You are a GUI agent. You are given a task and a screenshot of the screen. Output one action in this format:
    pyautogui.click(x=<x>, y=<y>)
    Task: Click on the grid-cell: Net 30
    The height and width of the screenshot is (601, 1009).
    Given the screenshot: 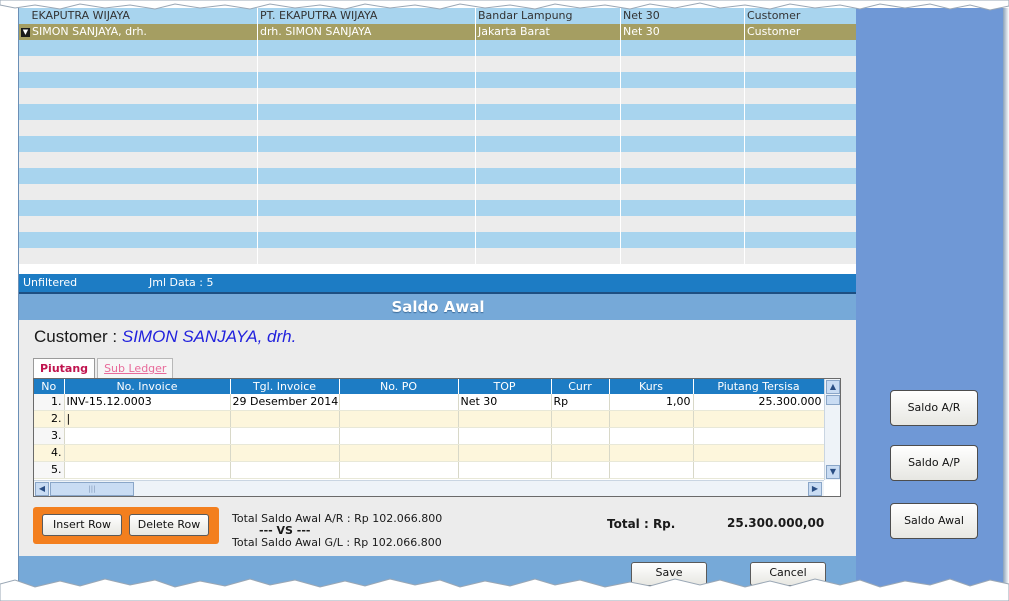 What is the action you would take?
    pyautogui.click(x=683, y=32)
    